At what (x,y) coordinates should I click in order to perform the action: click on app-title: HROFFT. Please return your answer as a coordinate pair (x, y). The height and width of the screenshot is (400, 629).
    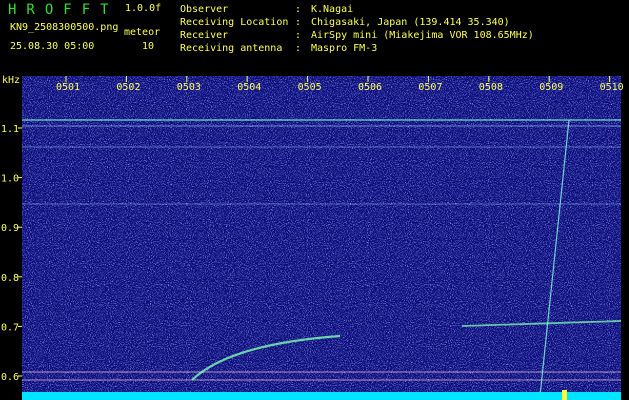
    Looking at the image, I should click on (63, 10).